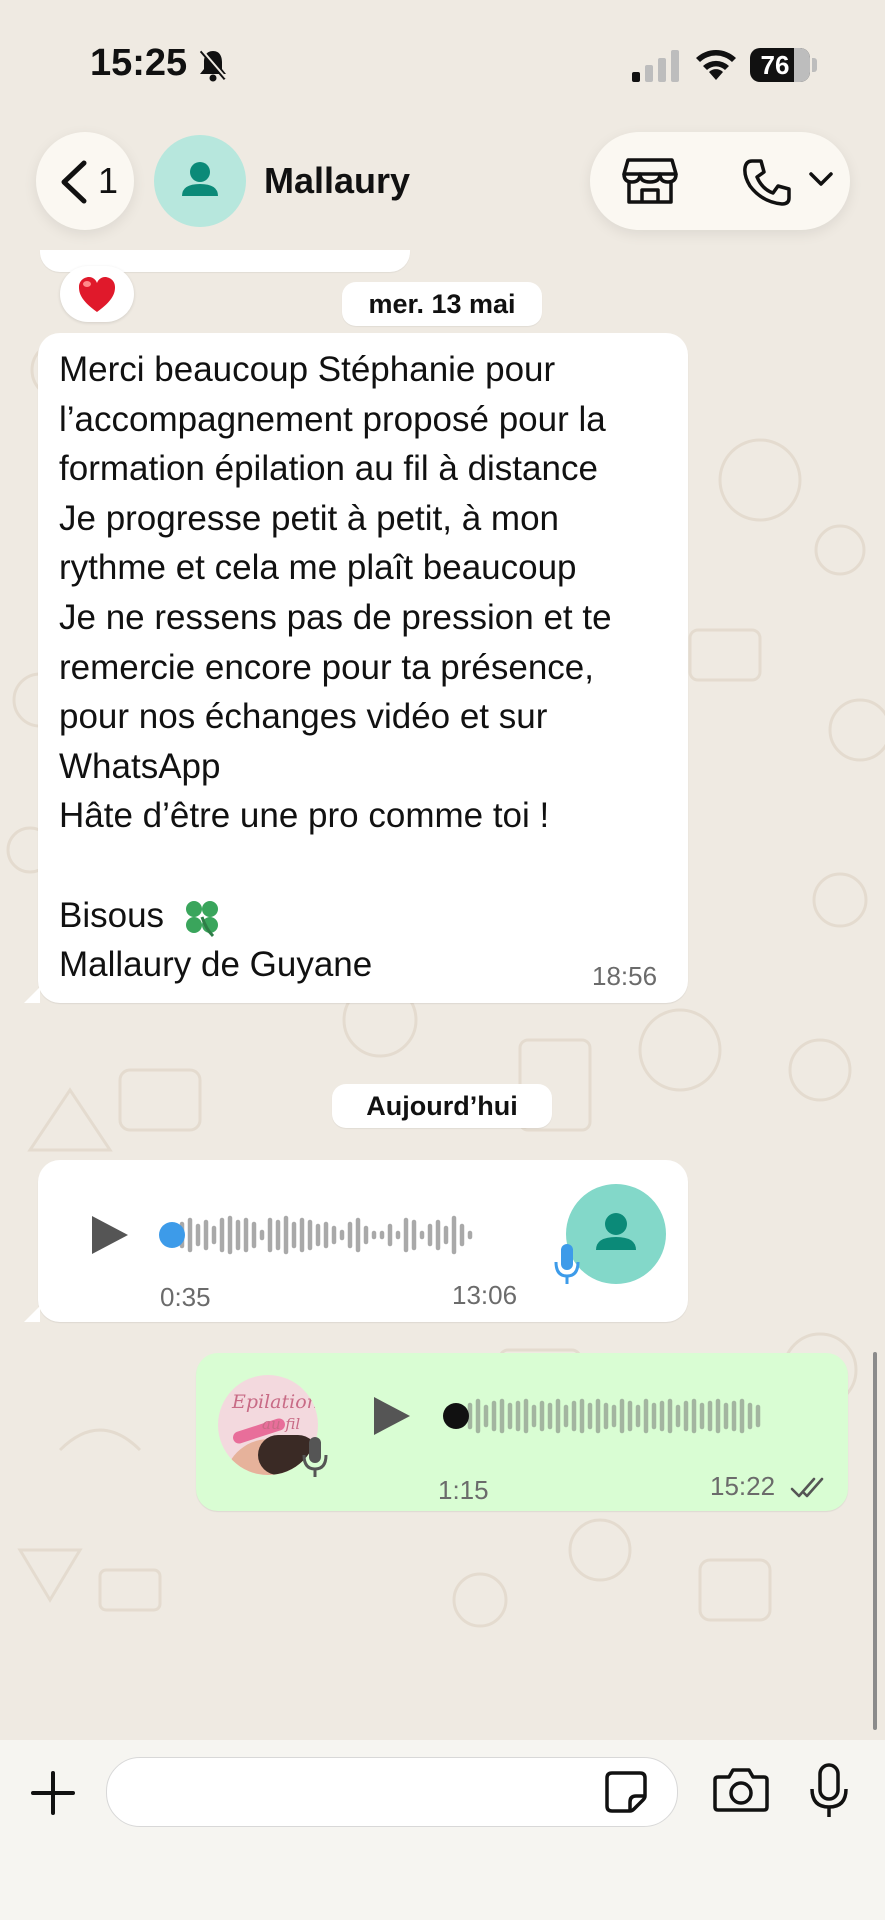 The image size is (885, 1920). I want to click on sticker-icon, so click(626, 1792).